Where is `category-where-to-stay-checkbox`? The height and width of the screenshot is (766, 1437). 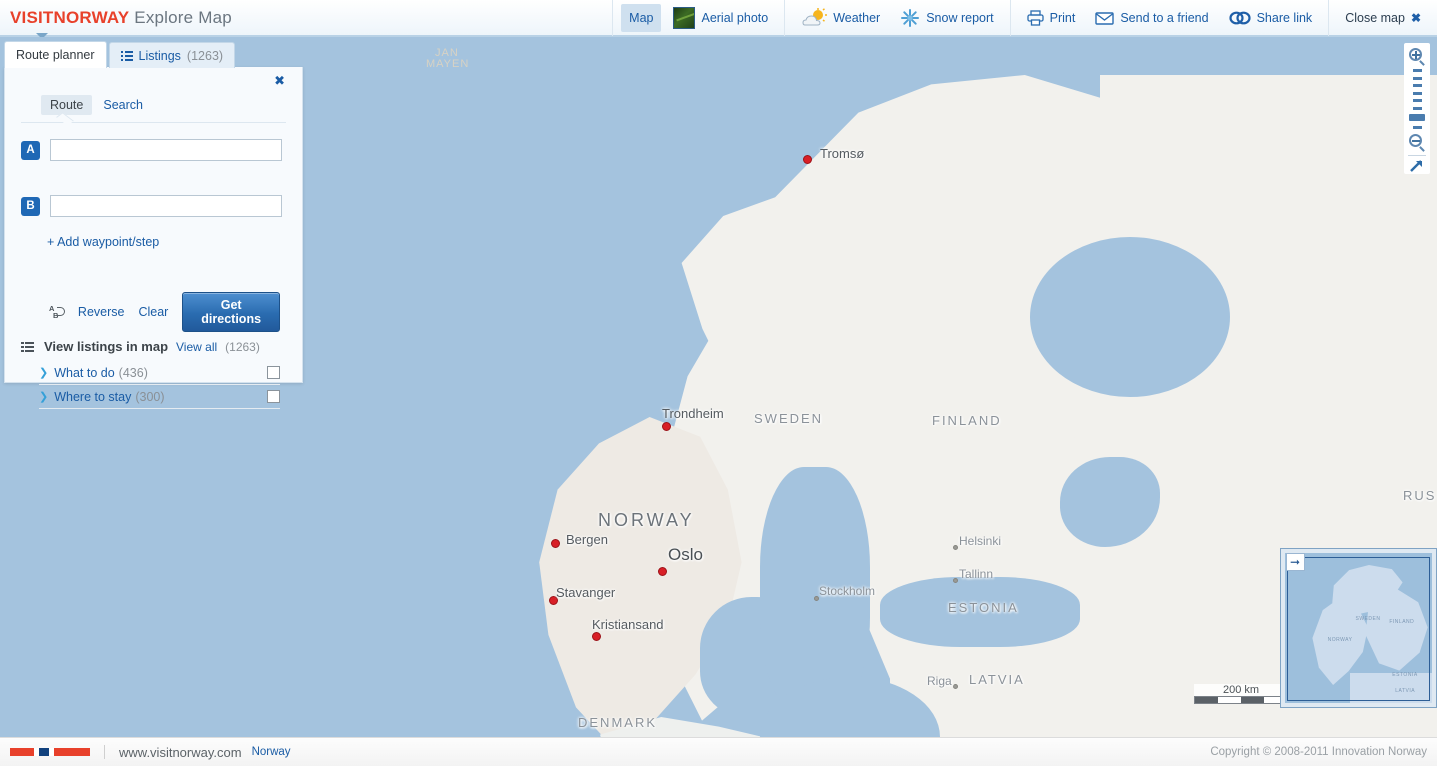
category-where-to-stay-checkbox is located at coordinates (273, 396).